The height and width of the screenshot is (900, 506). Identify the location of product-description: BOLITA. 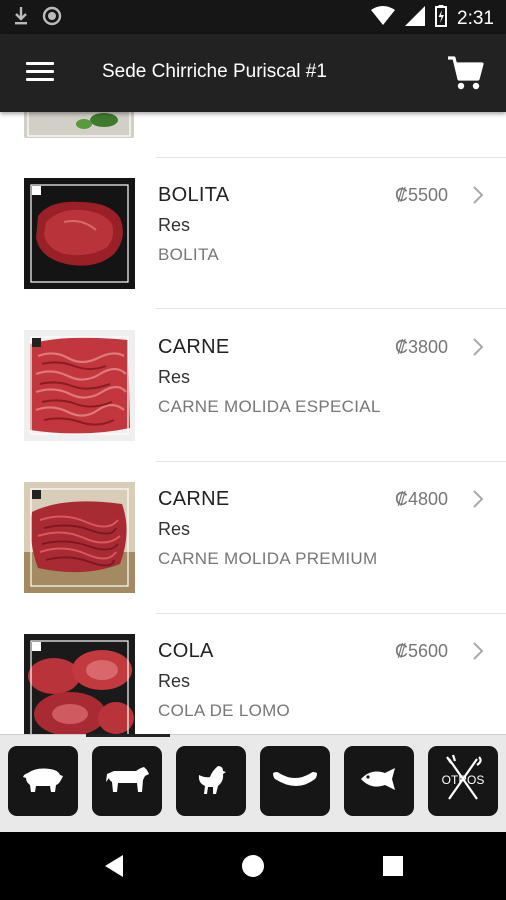
(189, 254).